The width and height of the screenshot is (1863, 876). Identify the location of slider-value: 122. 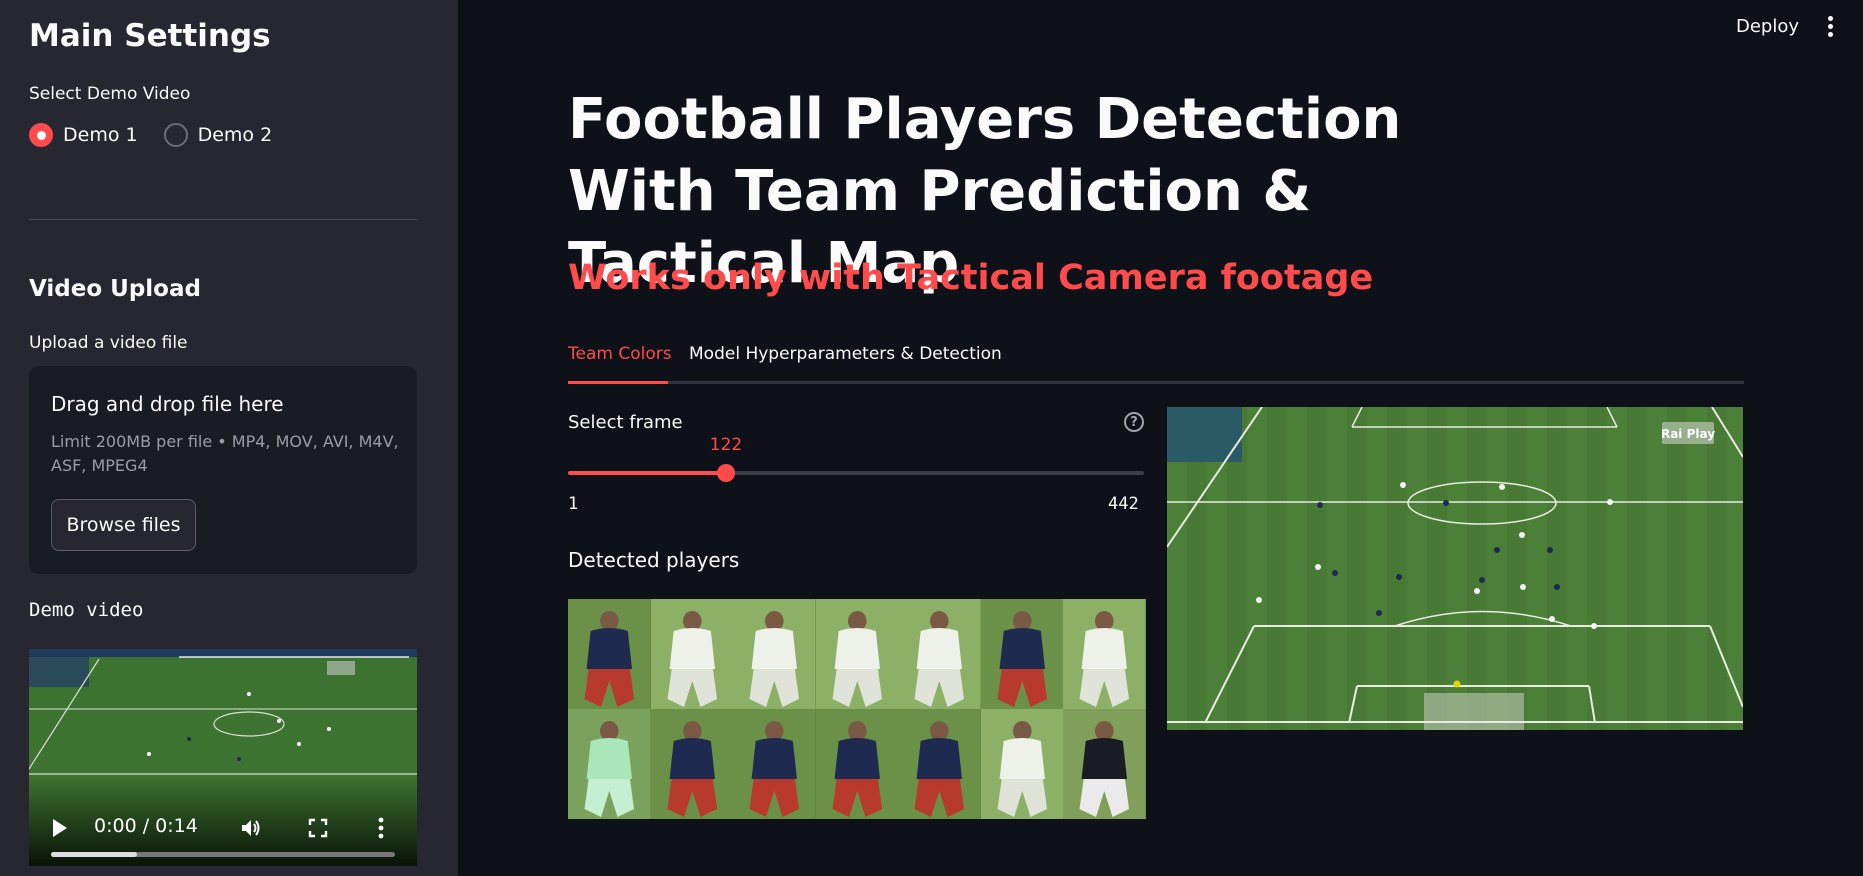
(726, 445).